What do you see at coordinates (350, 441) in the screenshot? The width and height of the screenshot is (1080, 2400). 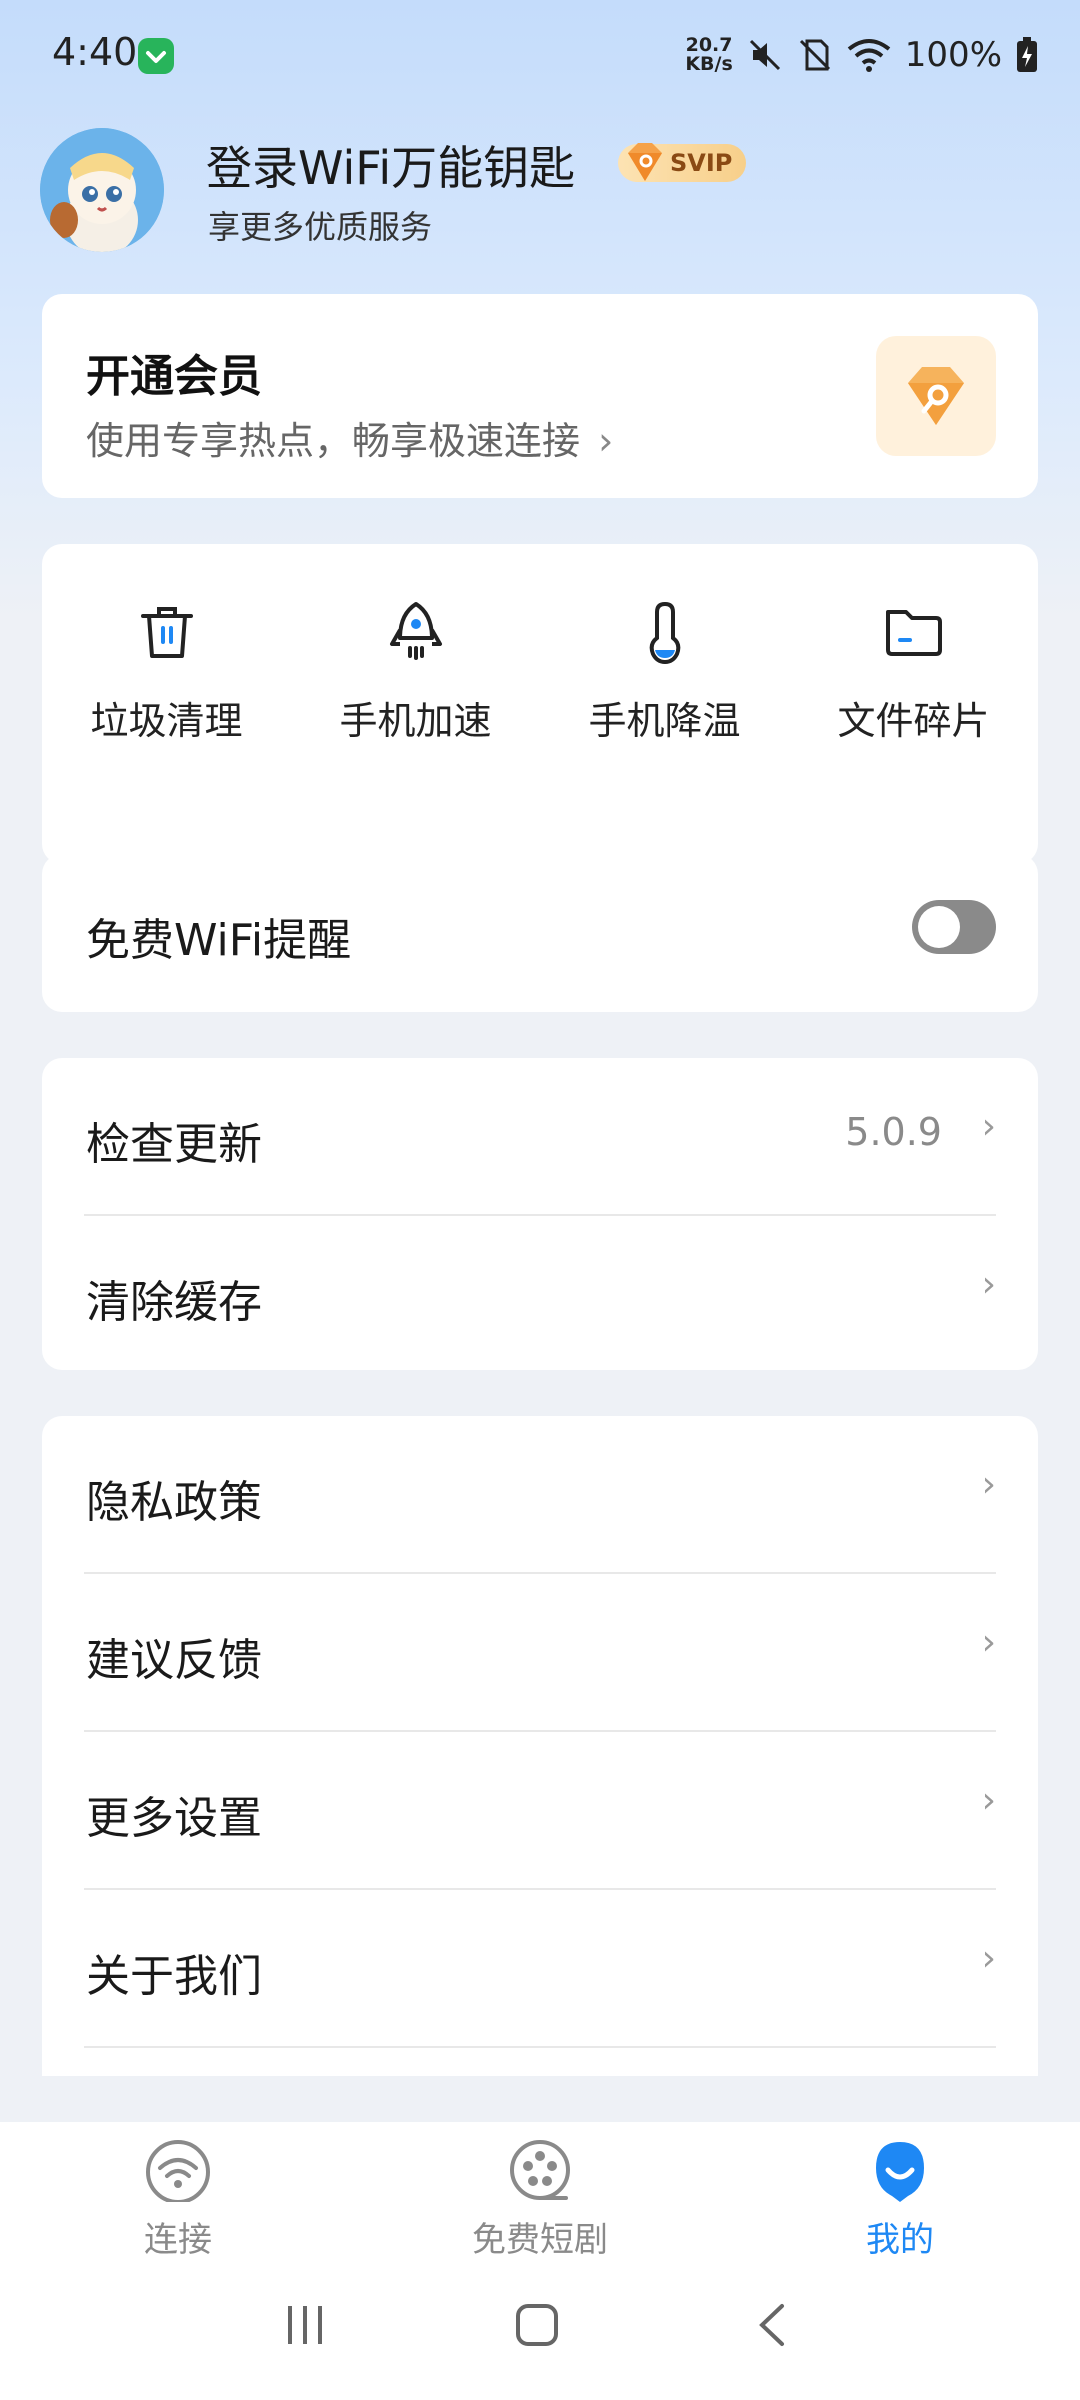 I see `vip-card-subtitle: 使用专享热点，畅享极速连接 ›` at bounding box center [350, 441].